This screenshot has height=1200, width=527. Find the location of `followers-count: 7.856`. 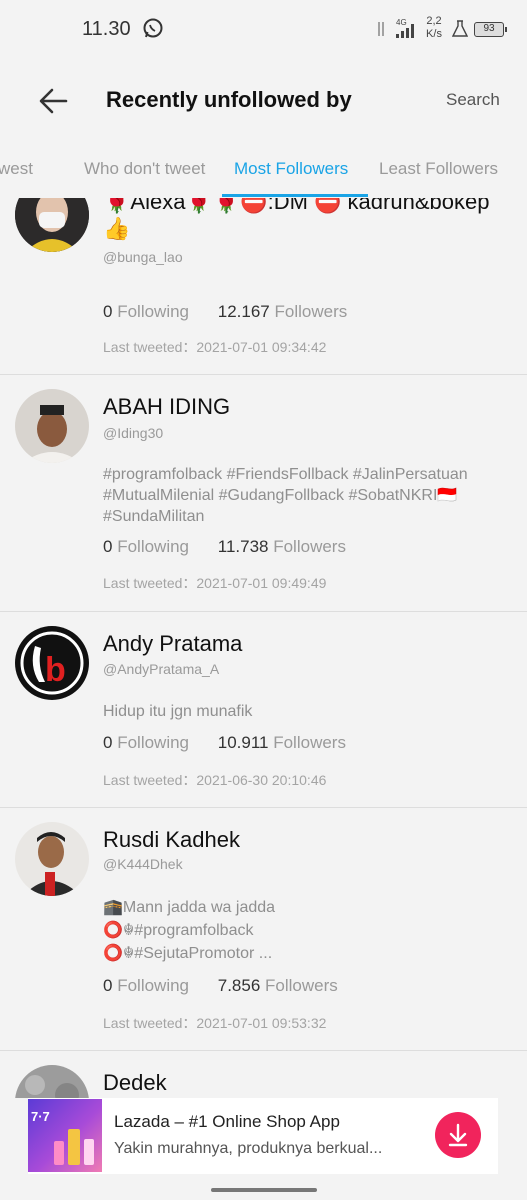

followers-count: 7.856 is located at coordinates (239, 985).